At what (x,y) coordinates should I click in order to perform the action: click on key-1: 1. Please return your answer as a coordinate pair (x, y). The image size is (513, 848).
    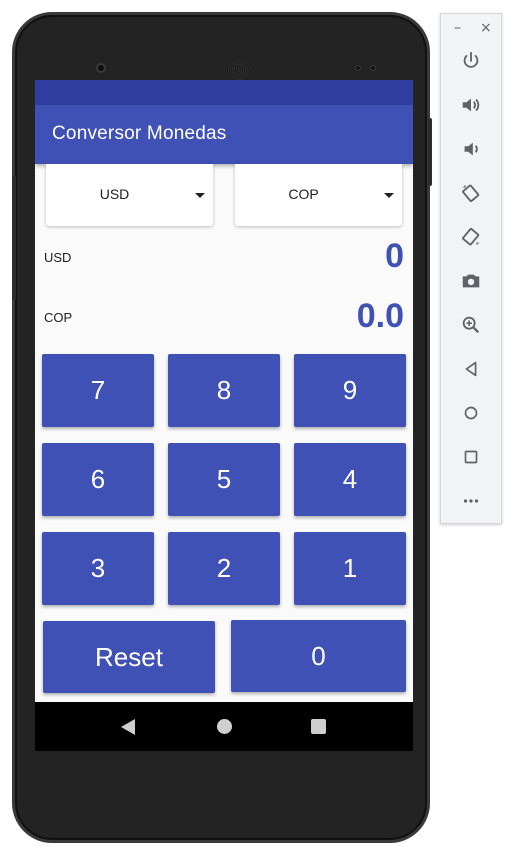
    Looking at the image, I should click on (350, 568).